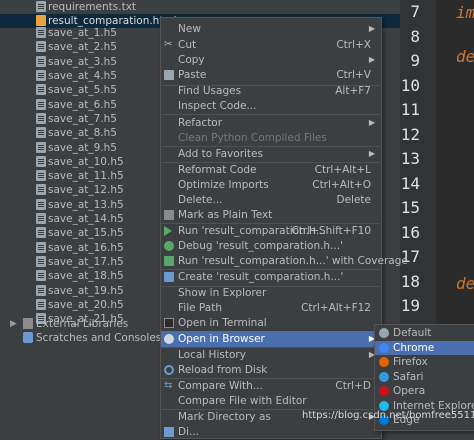  What do you see at coordinates (271, 91) in the screenshot?
I see `menu-item-find-usages: Find Usages Alt+F7` at bounding box center [271, 91].